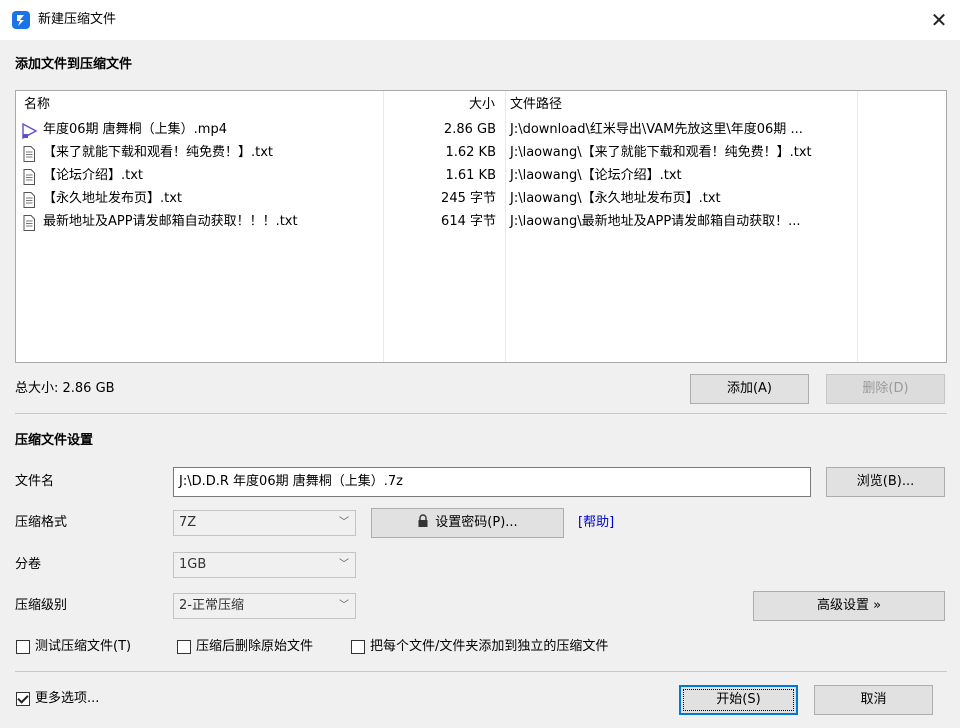 The height and width of the screenshot is (728, 960). What do you see at coordinates (470, 175) in the screenshot?
I see `file-size: 1.61 KB` at bounding box center [470, 175].